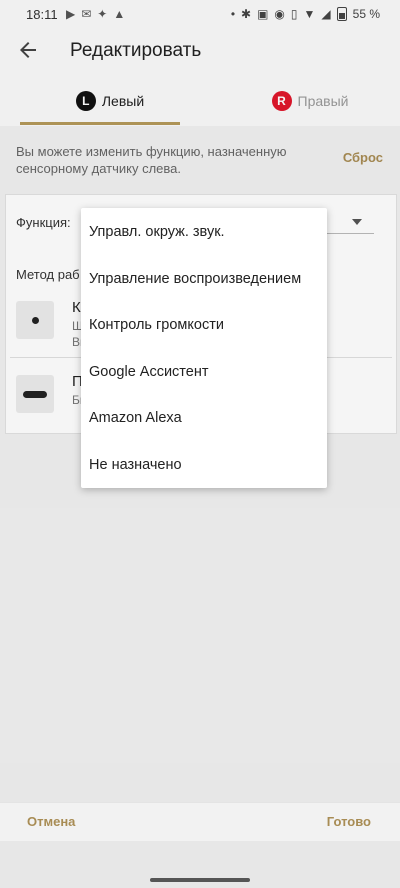  Describe the element at coordinates (204, 465) in the screenshot. I see `menu-item-not-assigned: Не назначено` at that location.